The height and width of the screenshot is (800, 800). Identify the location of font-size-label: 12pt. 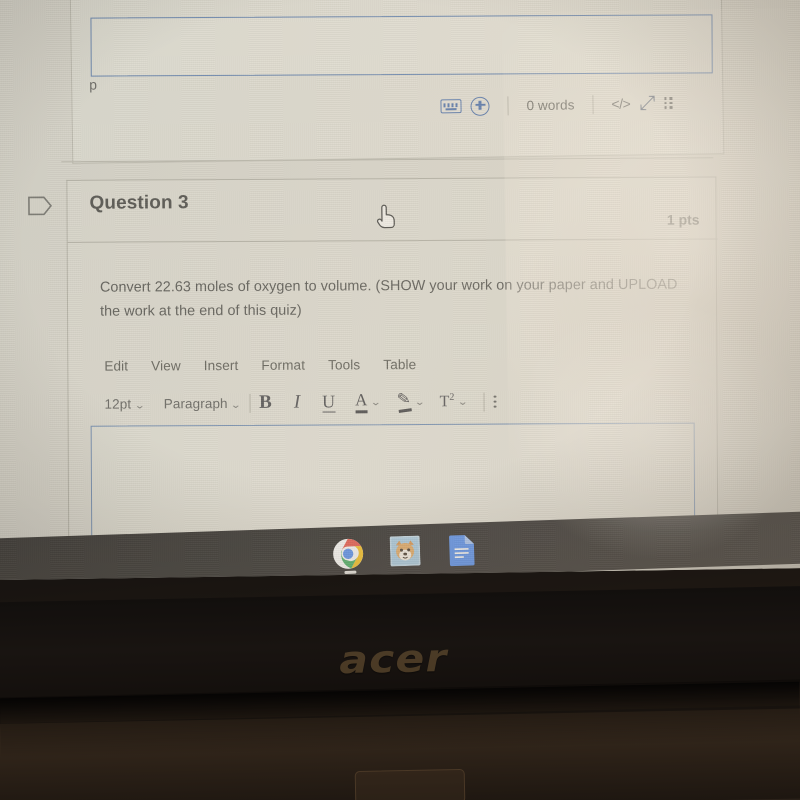
(118, 404).